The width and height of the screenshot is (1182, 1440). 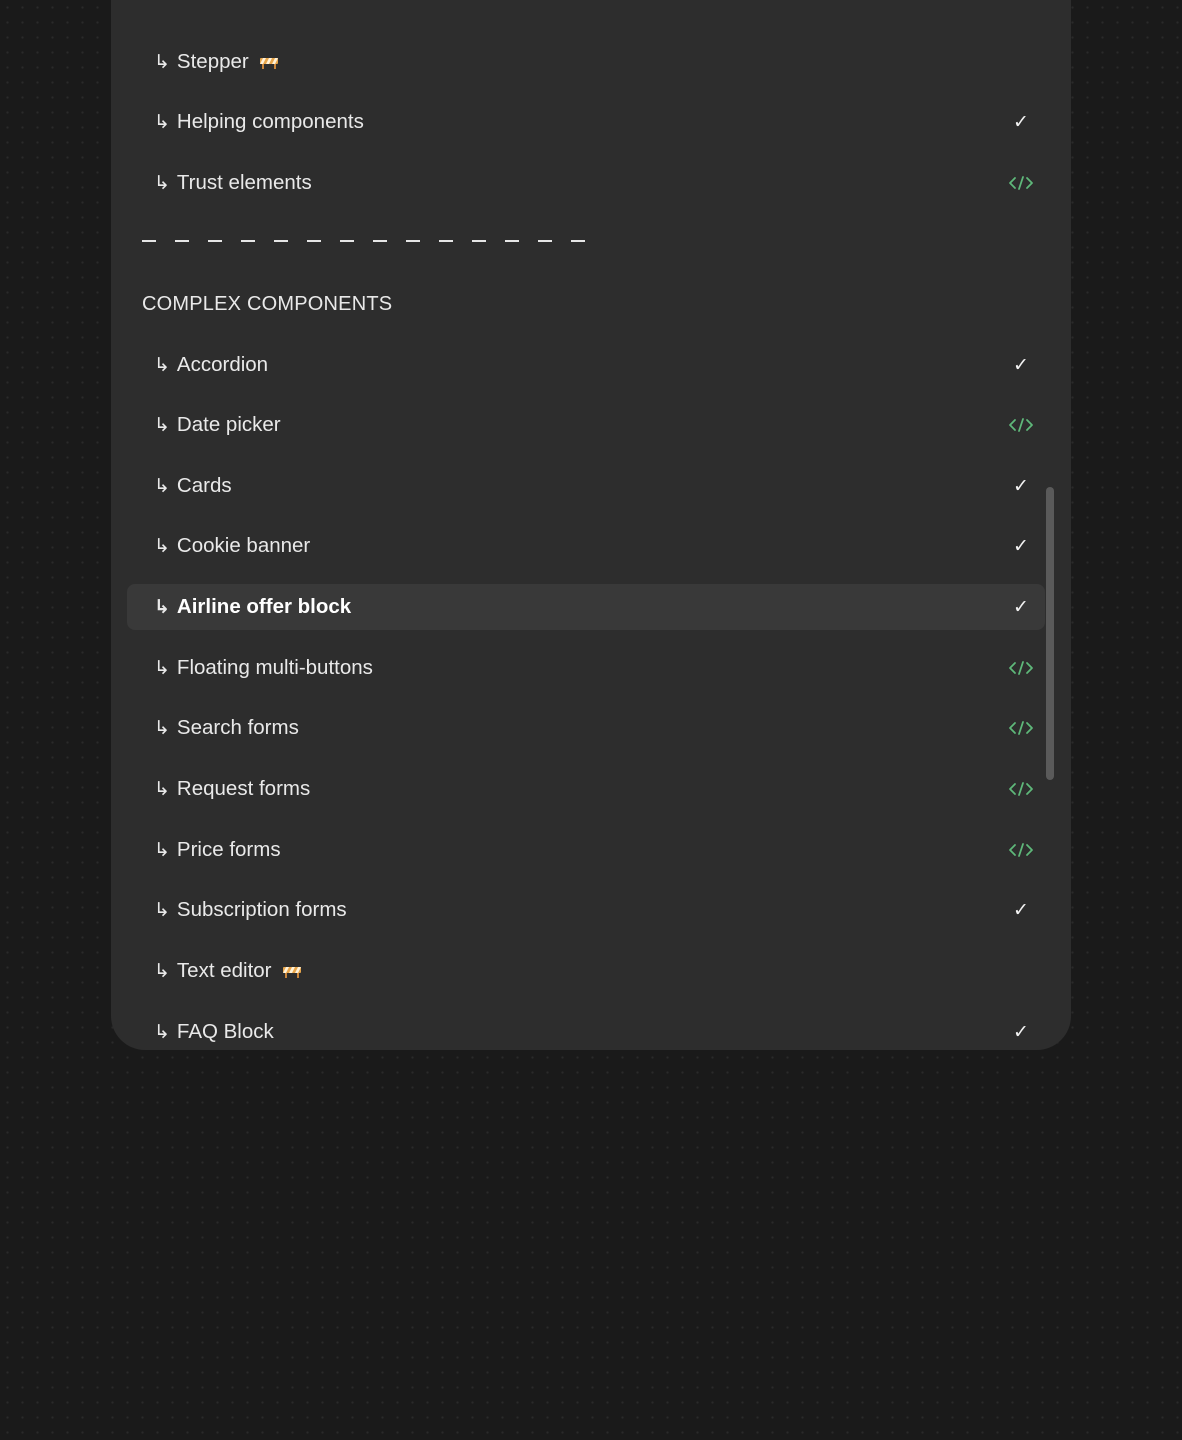 What do you see at coordinates (586, 486) in the screenshot?
I see `menu-item-cards: ↳ Cards ✓` at bounding box center [586, 486].